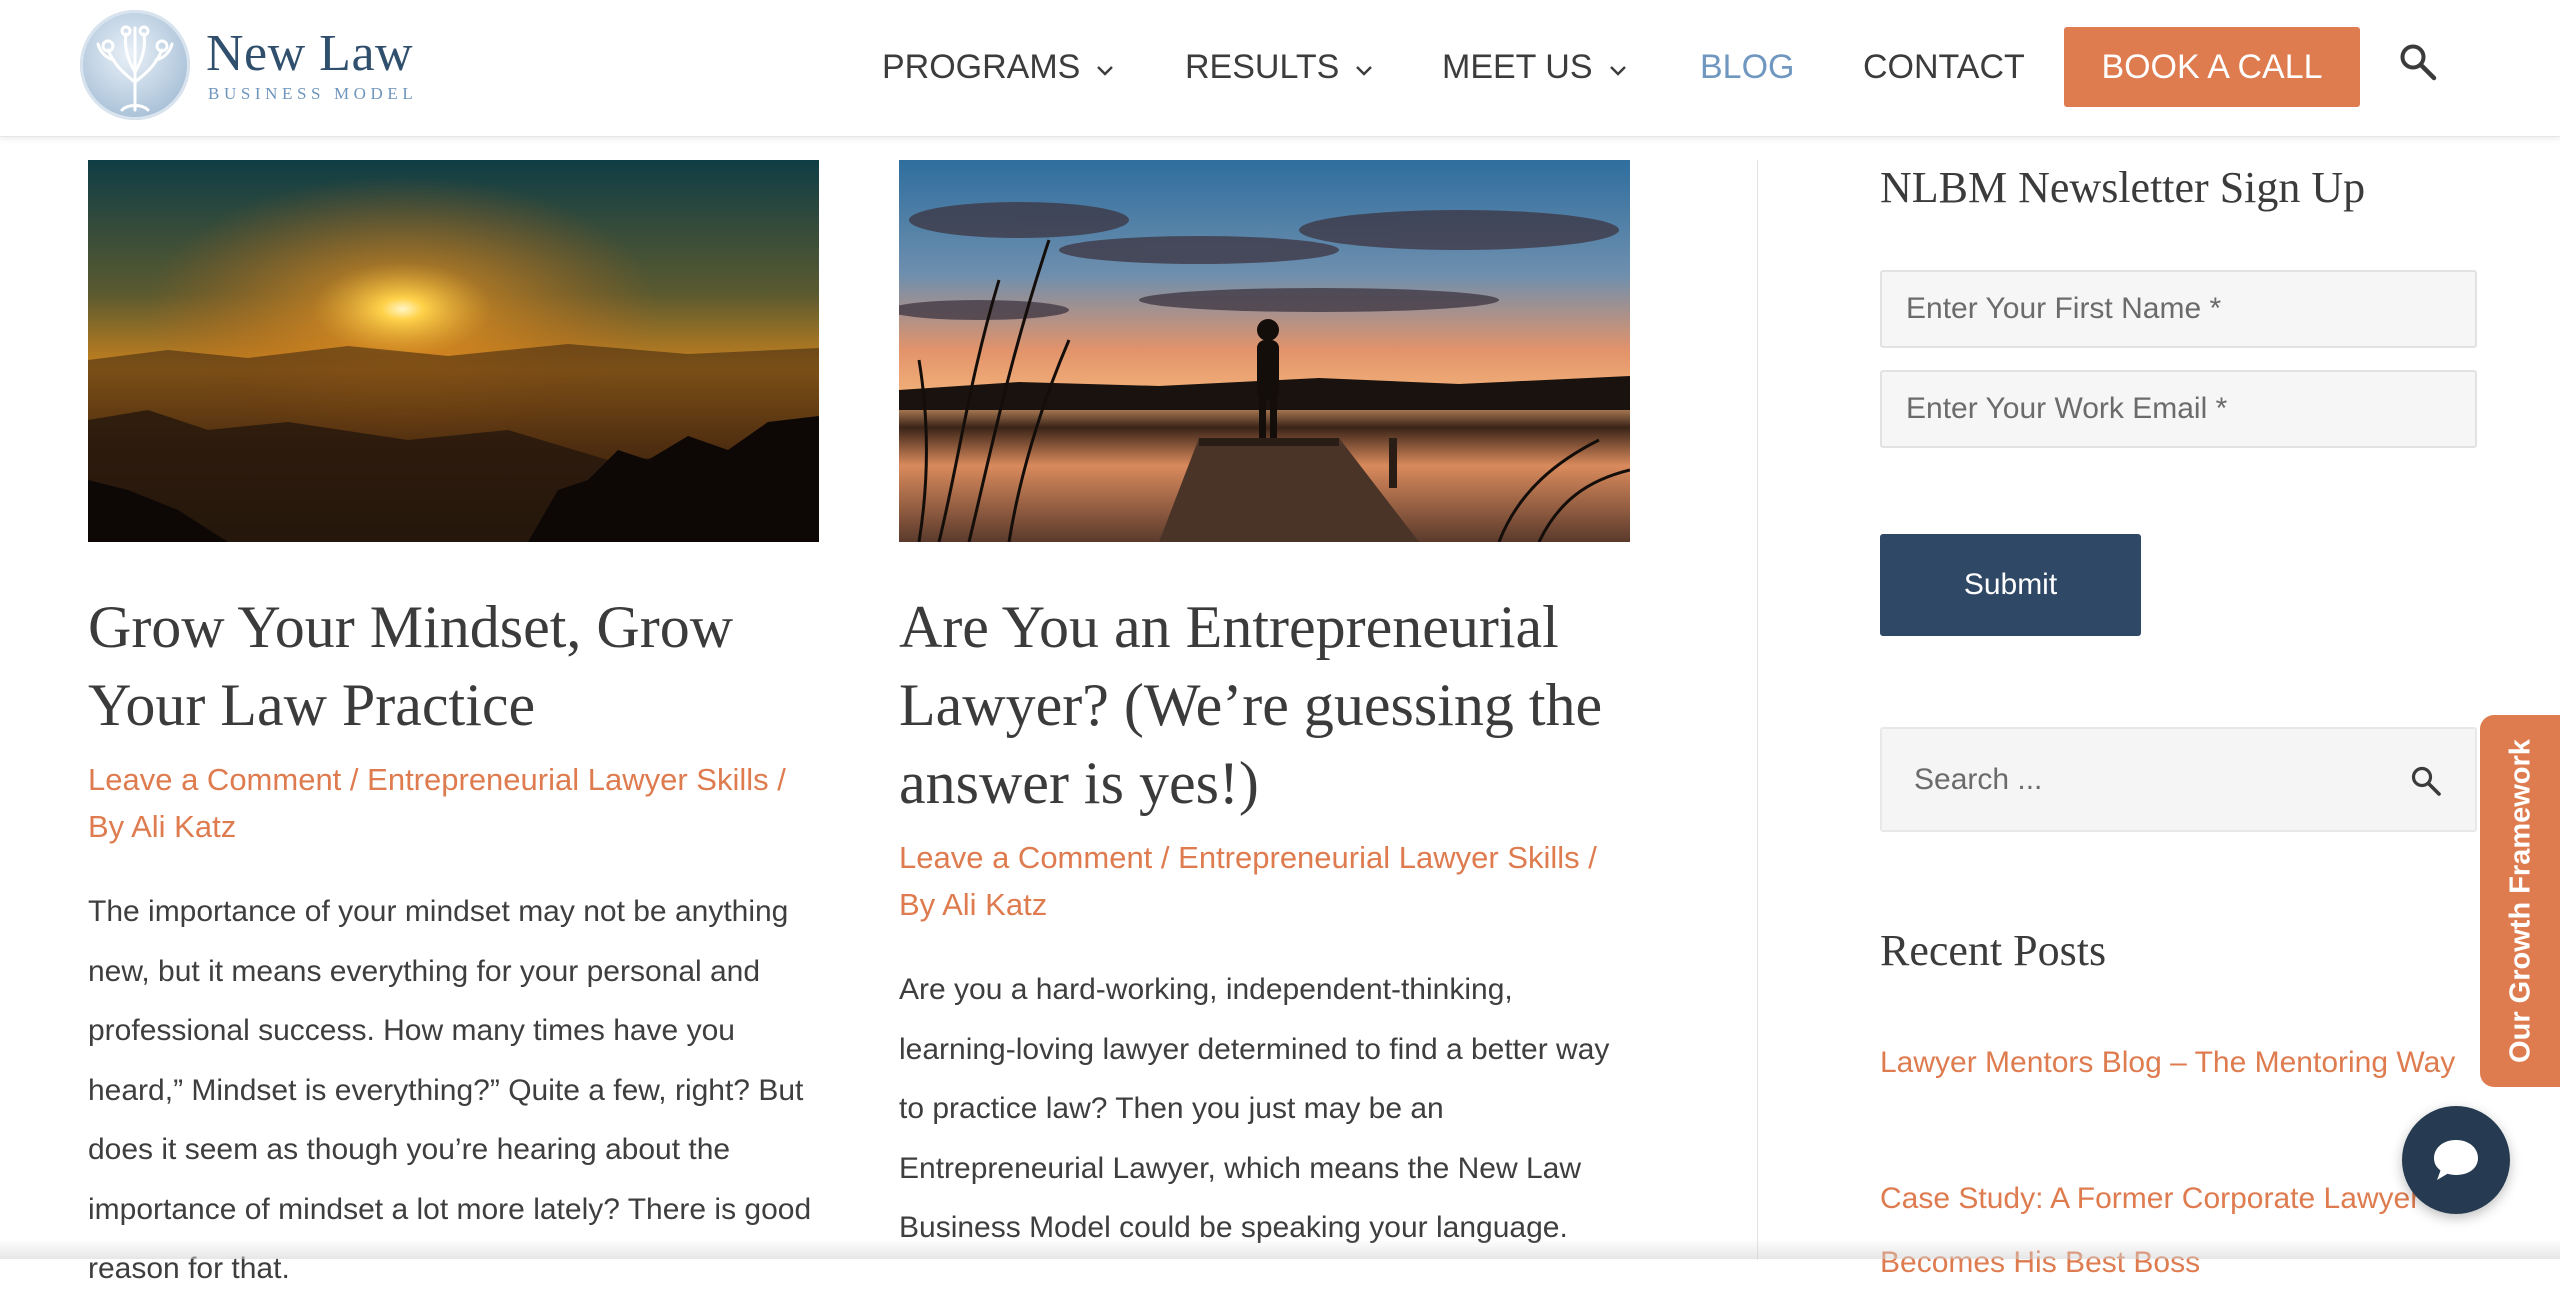  I want to click on nav-meet-us: MEET US, so click(1534, 67).